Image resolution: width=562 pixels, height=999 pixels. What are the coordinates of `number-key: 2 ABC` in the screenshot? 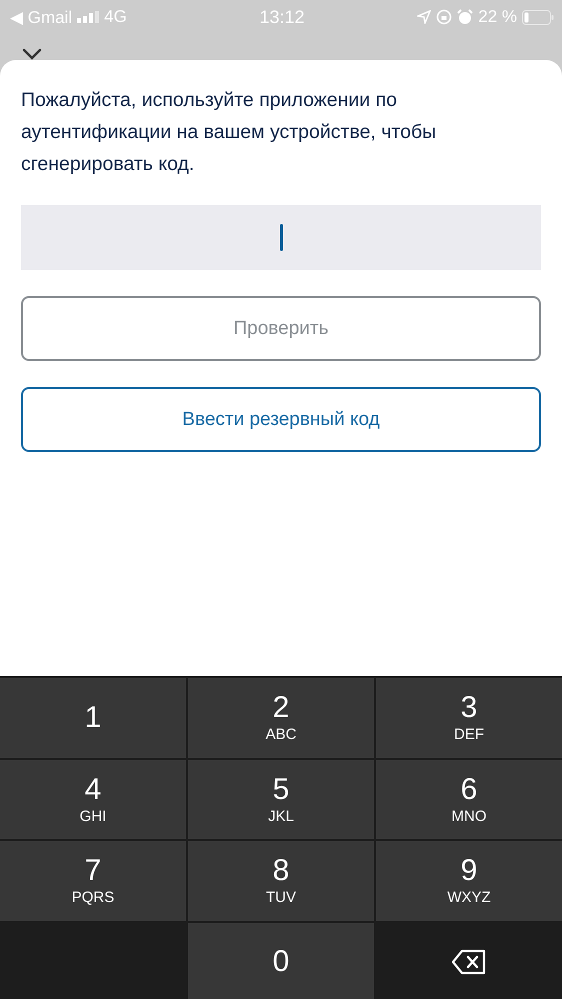 It's located at (281, 718).